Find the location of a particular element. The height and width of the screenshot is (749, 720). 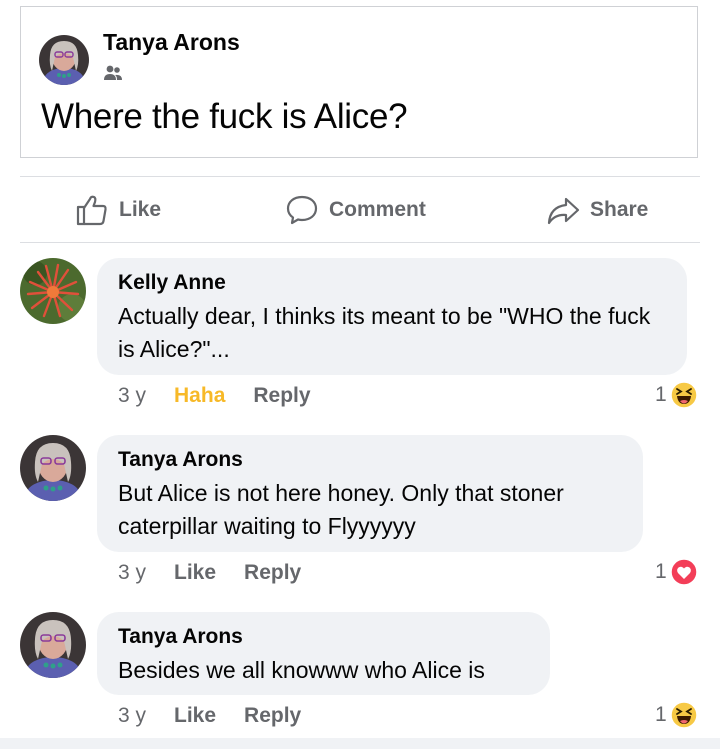

love-heart-icon is located at coordinates (683, 572).